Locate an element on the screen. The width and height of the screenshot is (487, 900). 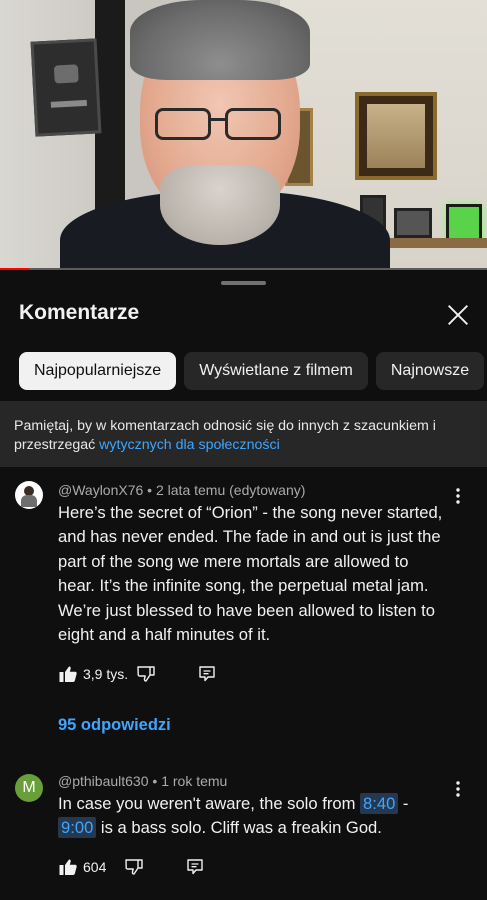
video-wall-picture is located at coordinates (396, 136).